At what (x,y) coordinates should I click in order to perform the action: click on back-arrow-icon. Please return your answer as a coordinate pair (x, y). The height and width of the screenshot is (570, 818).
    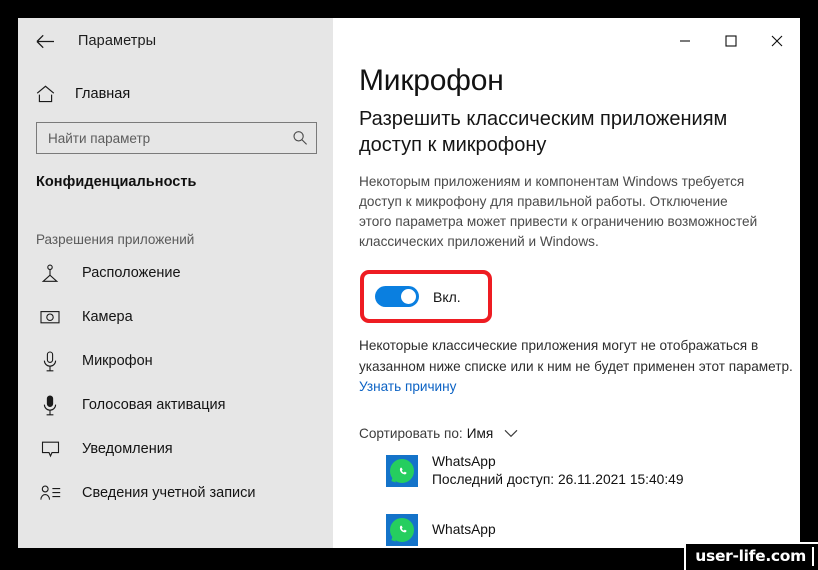
    Looking at the image, I should click on (45, 41).